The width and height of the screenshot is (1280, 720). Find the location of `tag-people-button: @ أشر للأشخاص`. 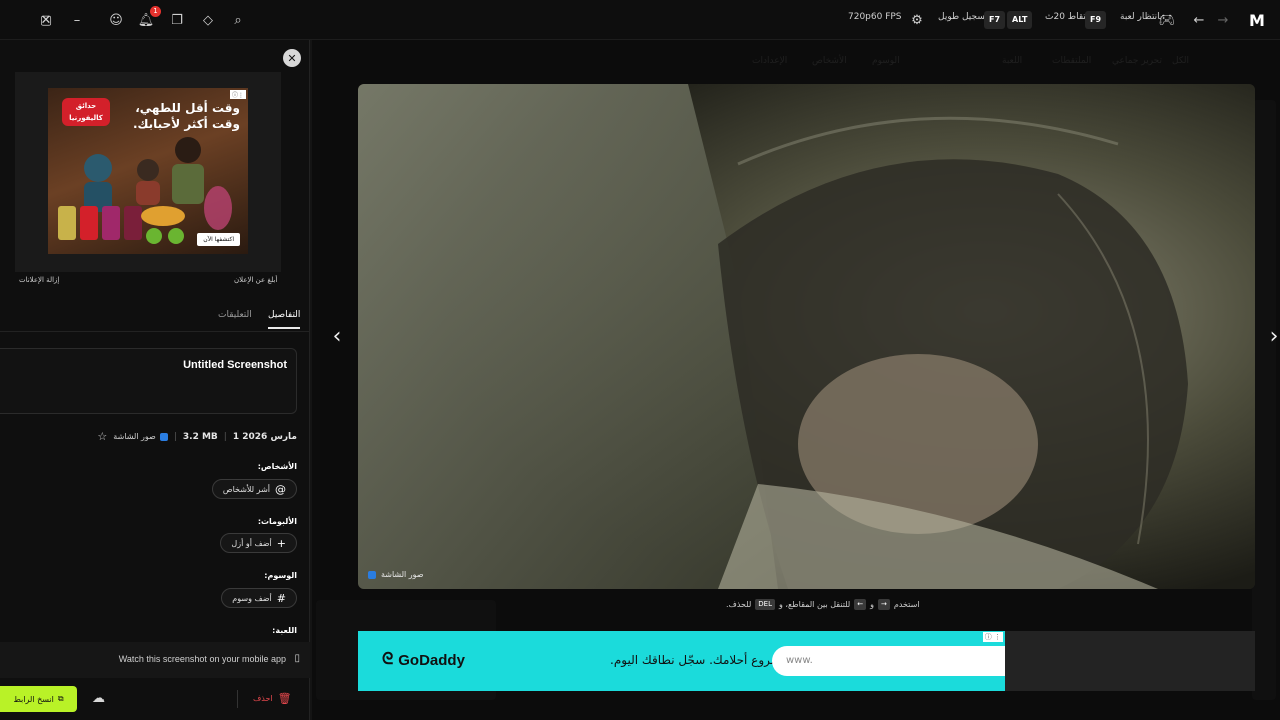

tag-people-button: @ أشر للأشخاص is located at coordinates (254, 489).